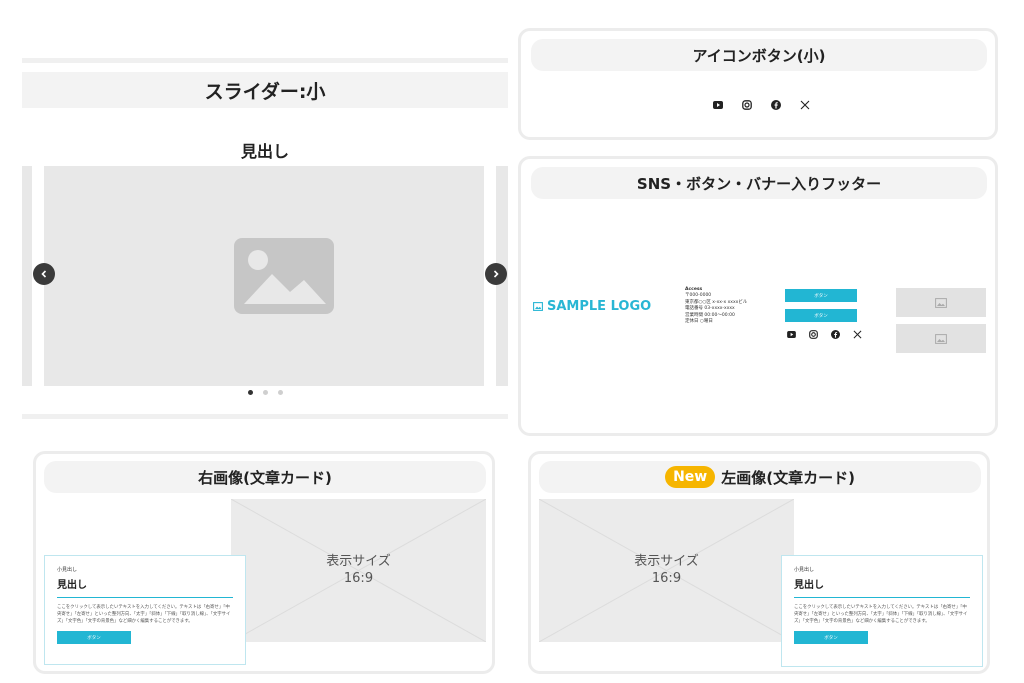 Image resolution: width=1024 pixels, height=683 pixels. Describe the element at coordinates (599, 306) in the screenshot. I see `logo-text: SAMPLE LOGO` at that location.